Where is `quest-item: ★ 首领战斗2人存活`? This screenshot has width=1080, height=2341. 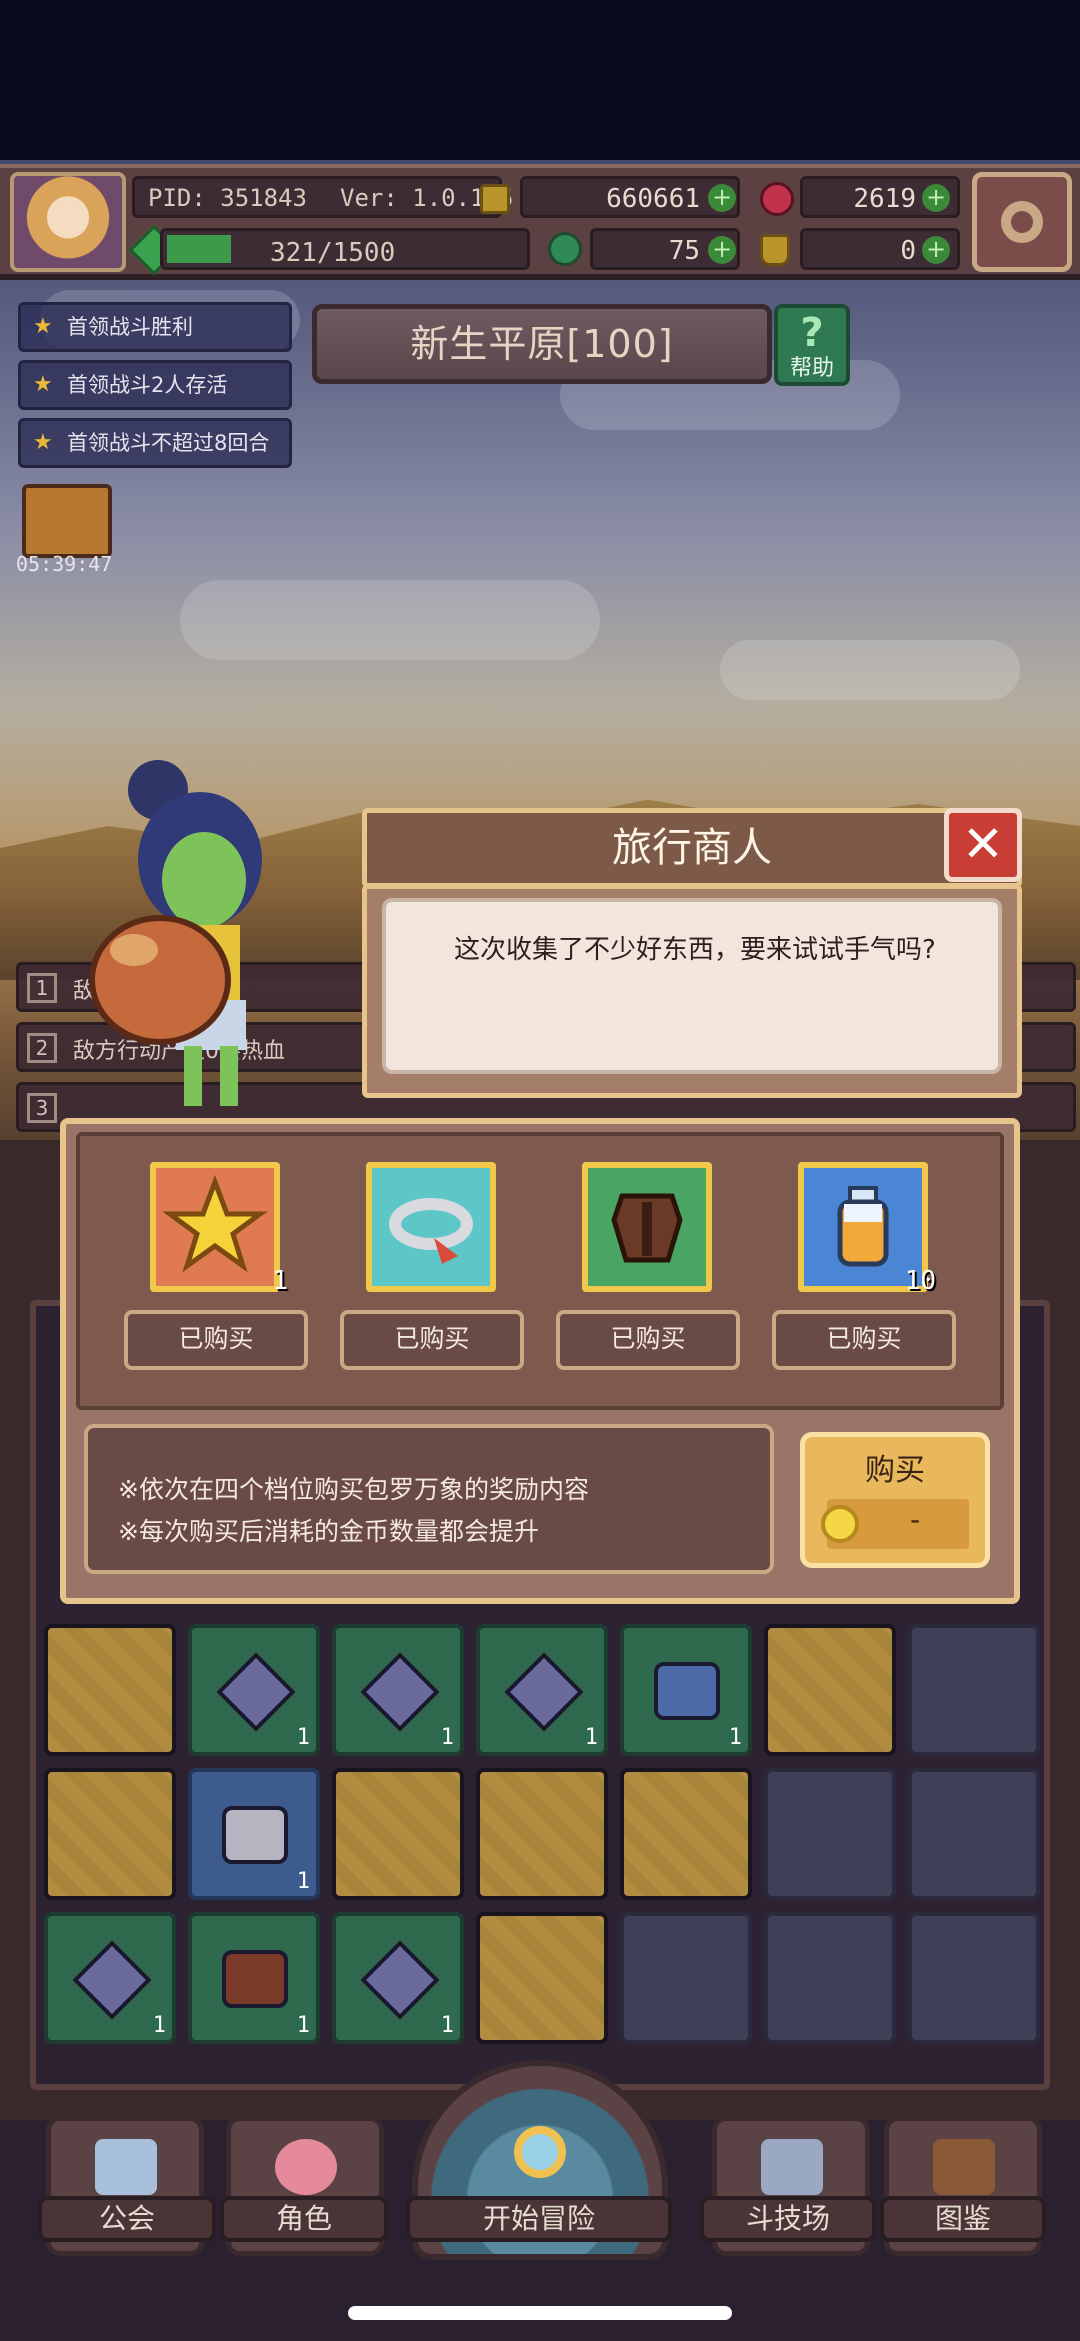 quest-item: ★ 首领战斗2人存活 is located at coordinates (155, 385).